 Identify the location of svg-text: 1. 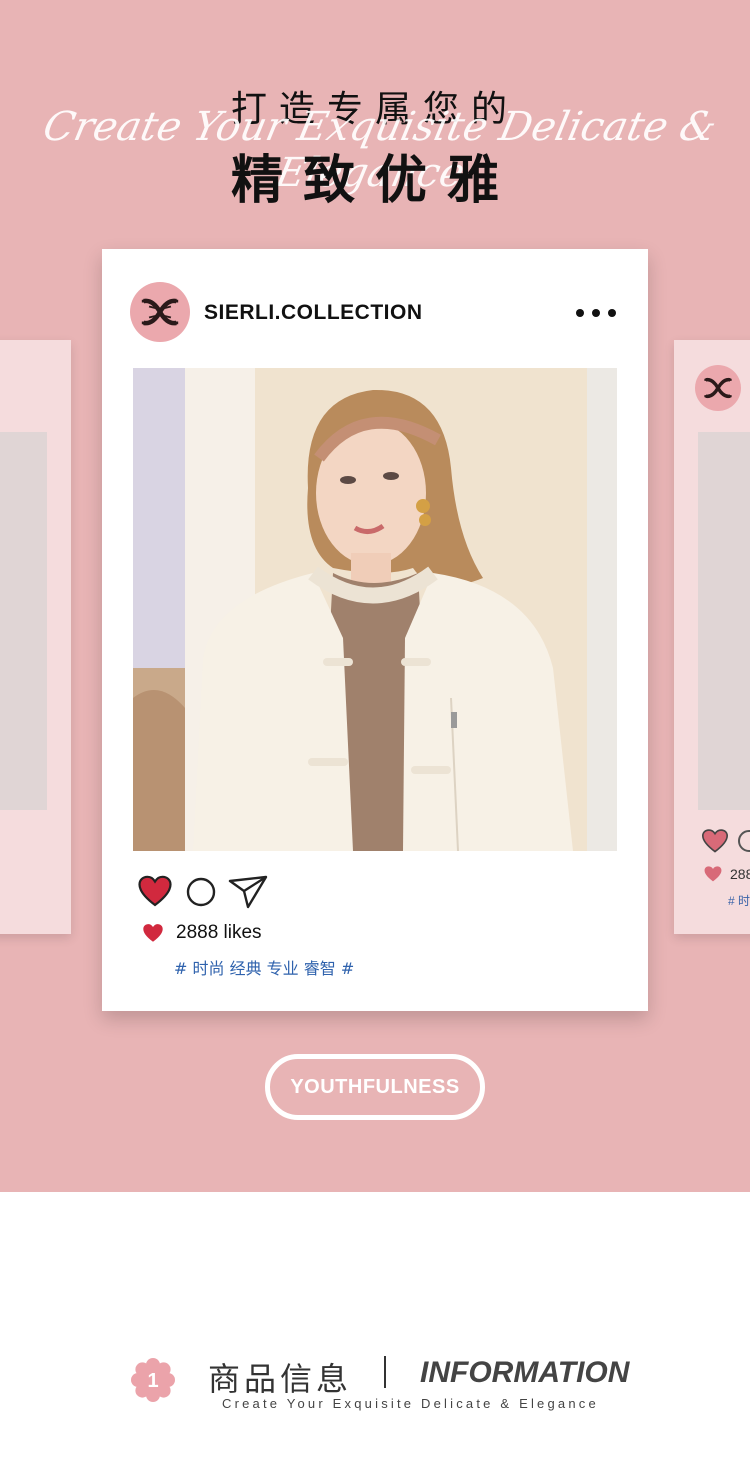
(152, 1381).